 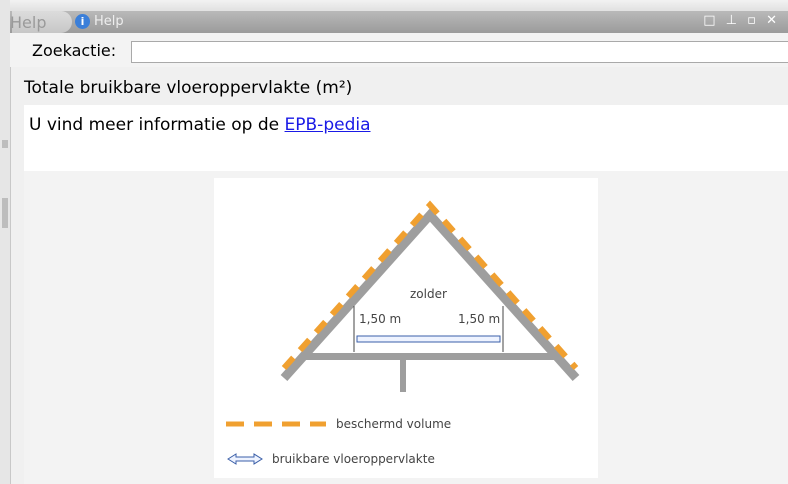 What do you see at coordinates (741, 20) in the screenshot?
I see `window-controls: □ ⊥ ▫ ✕` at bounding box center [741, 20].